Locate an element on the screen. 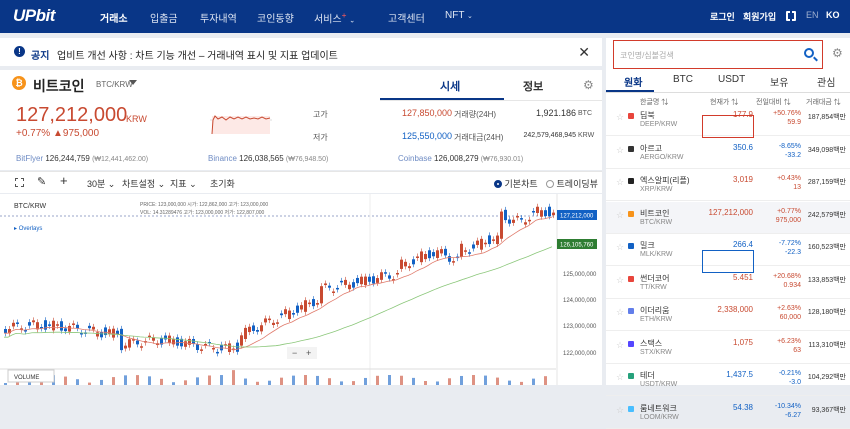 The height and width of the screenshot is (429, 850). basic-chart-radio: 기본차트 is located at coordinates (516, 183).